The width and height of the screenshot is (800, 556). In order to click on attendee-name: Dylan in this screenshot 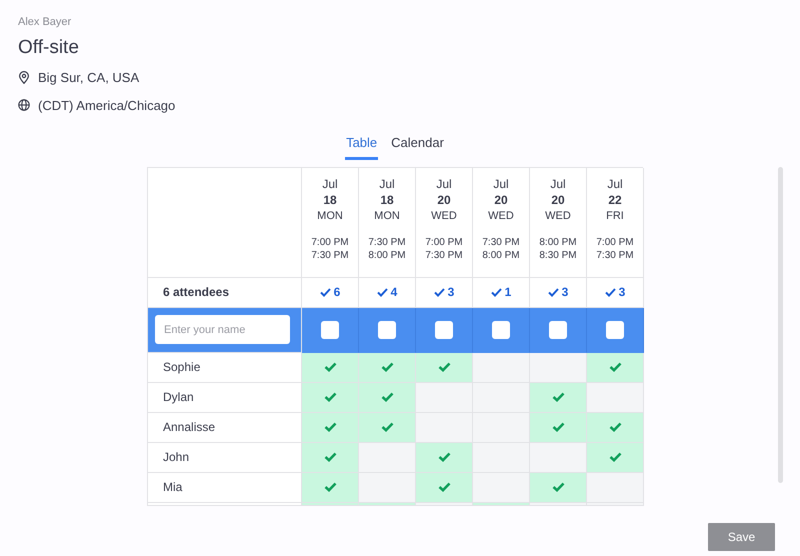, I will do `click(178, 397)`.